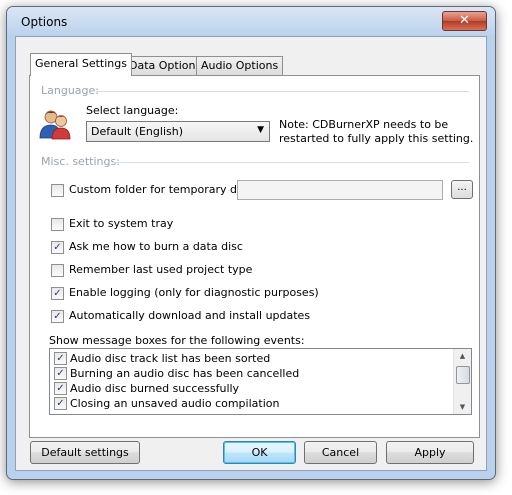  What do you see at coordinates (57, 316) in the screenshot?
I see `auto-update-checkbox: ✓` at bounding box center [57, 316].